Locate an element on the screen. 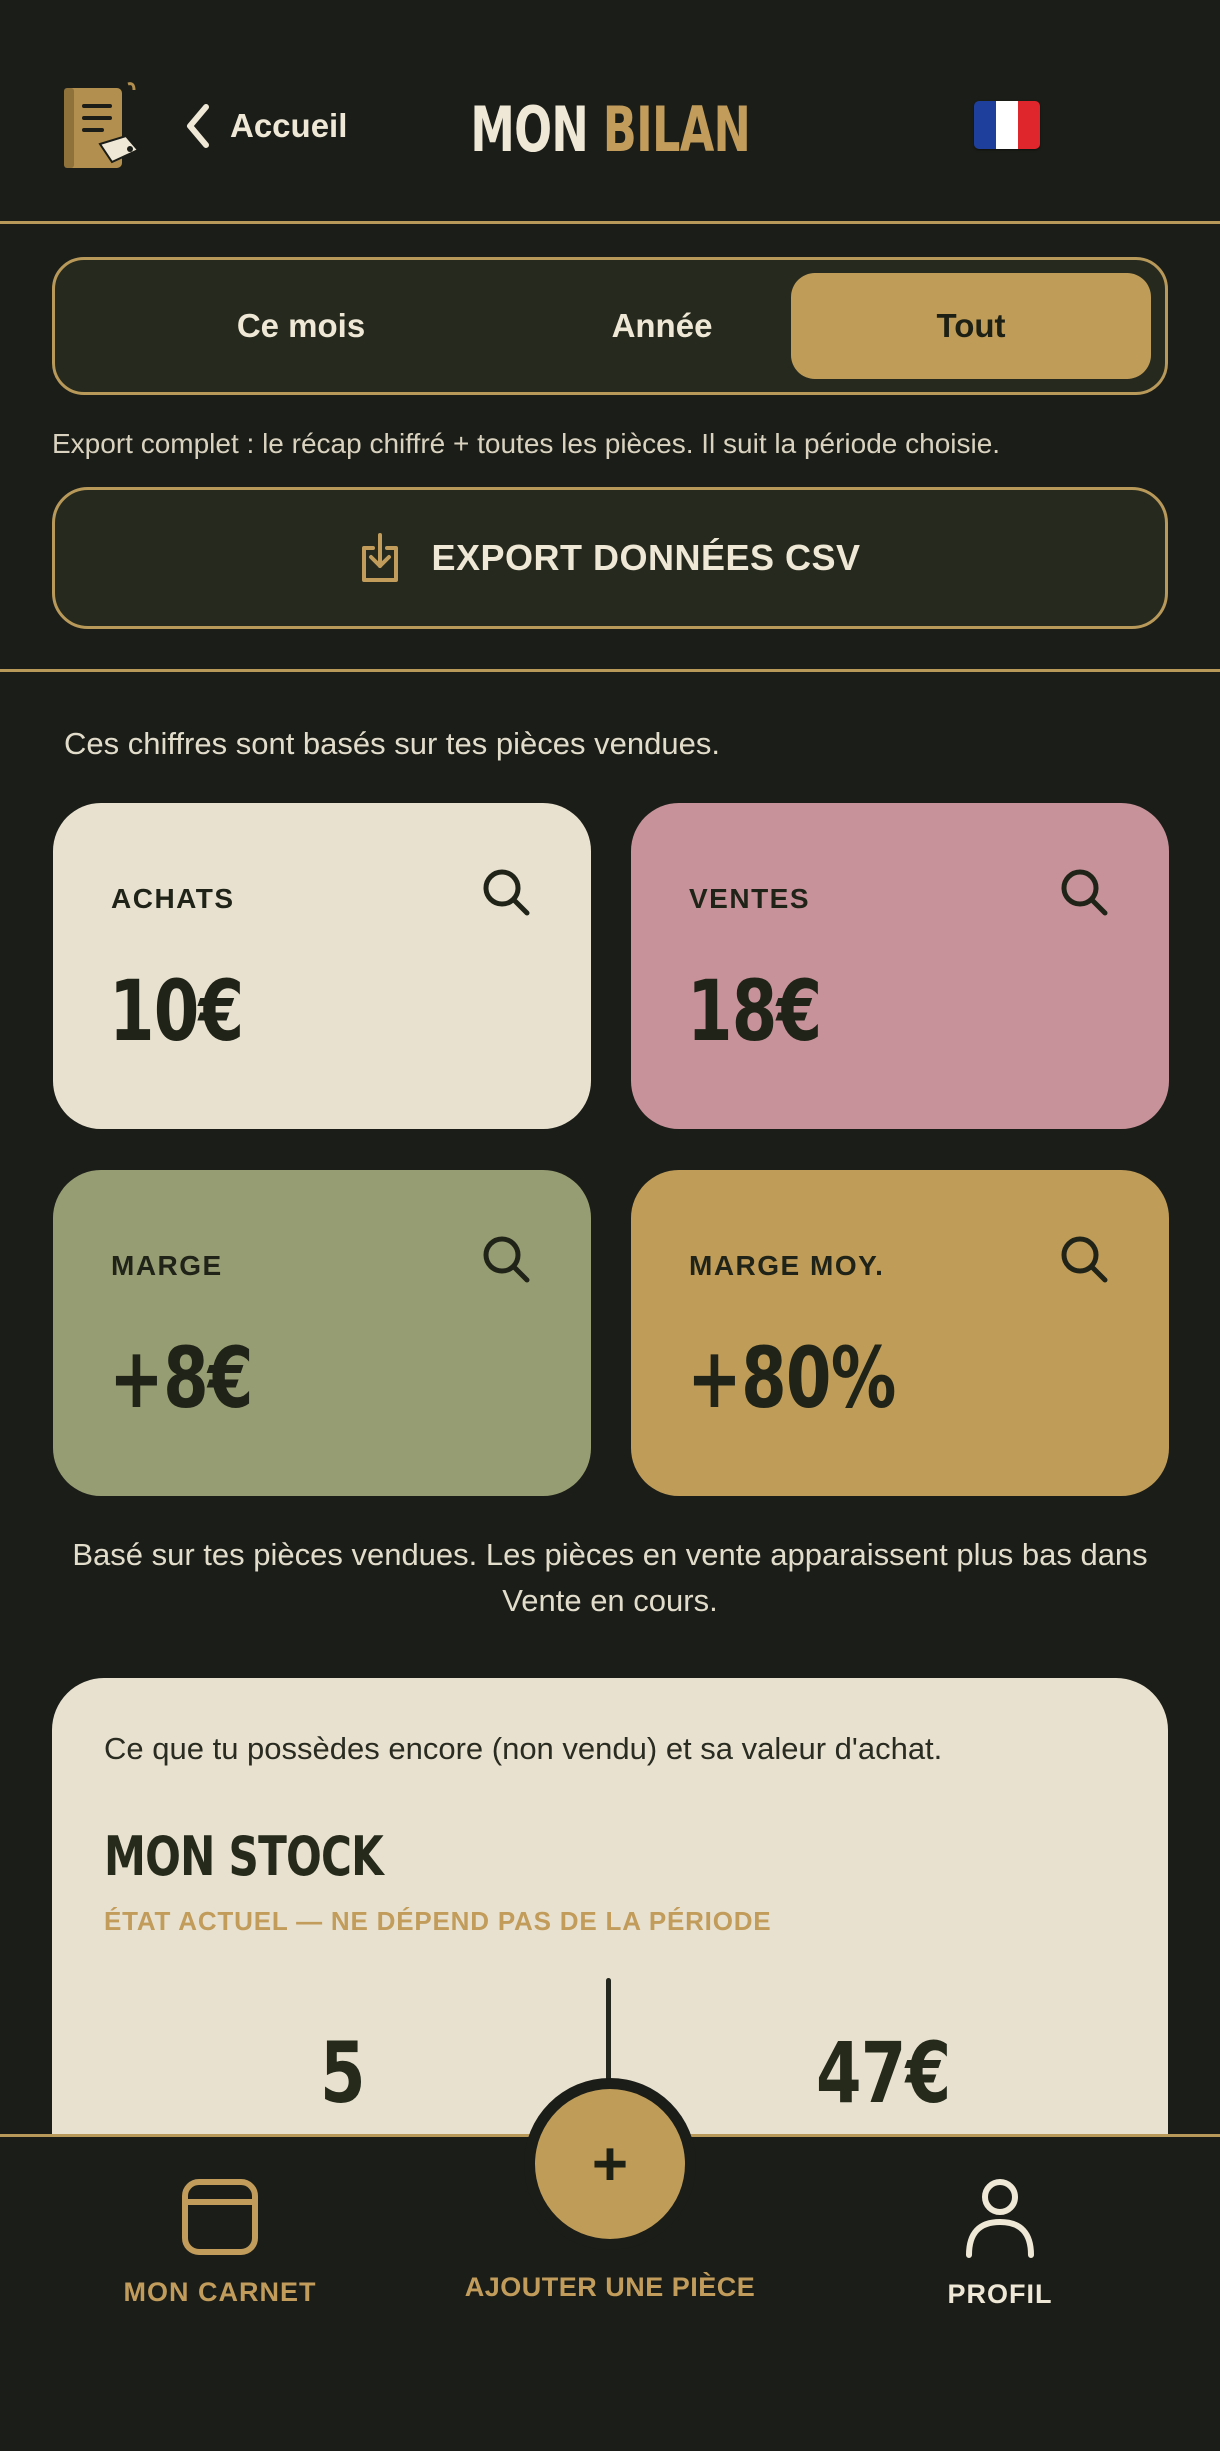 This screenshot has width=1220, height=2451. stock-value: 47€ is located at coordinates (883, 2073).